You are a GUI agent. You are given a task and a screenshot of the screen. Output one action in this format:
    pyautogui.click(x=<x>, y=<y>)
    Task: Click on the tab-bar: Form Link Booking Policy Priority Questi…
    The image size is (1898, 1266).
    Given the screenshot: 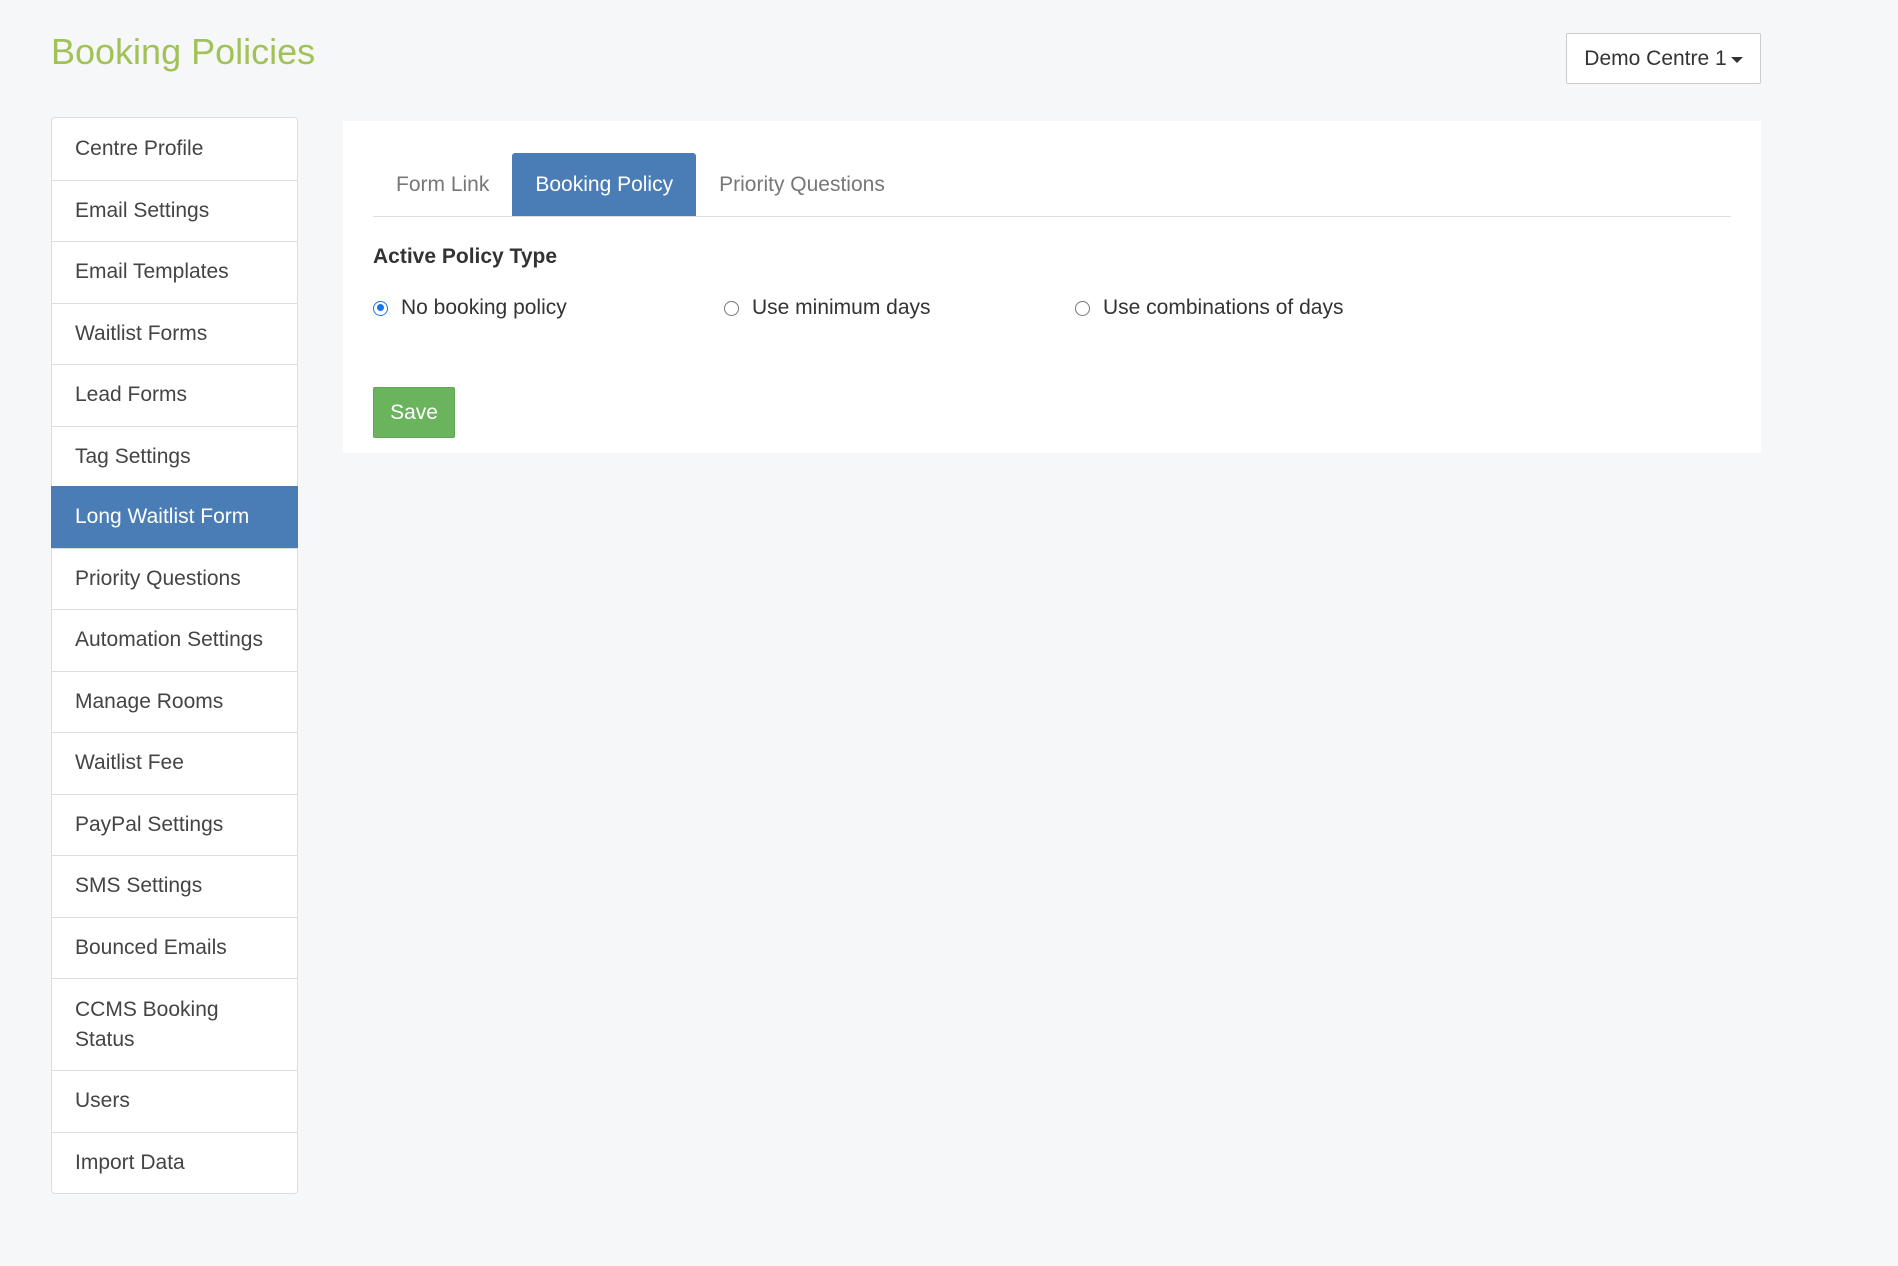 What is the action you would take?
    pyautogui.click(x=1052, y=185)
    